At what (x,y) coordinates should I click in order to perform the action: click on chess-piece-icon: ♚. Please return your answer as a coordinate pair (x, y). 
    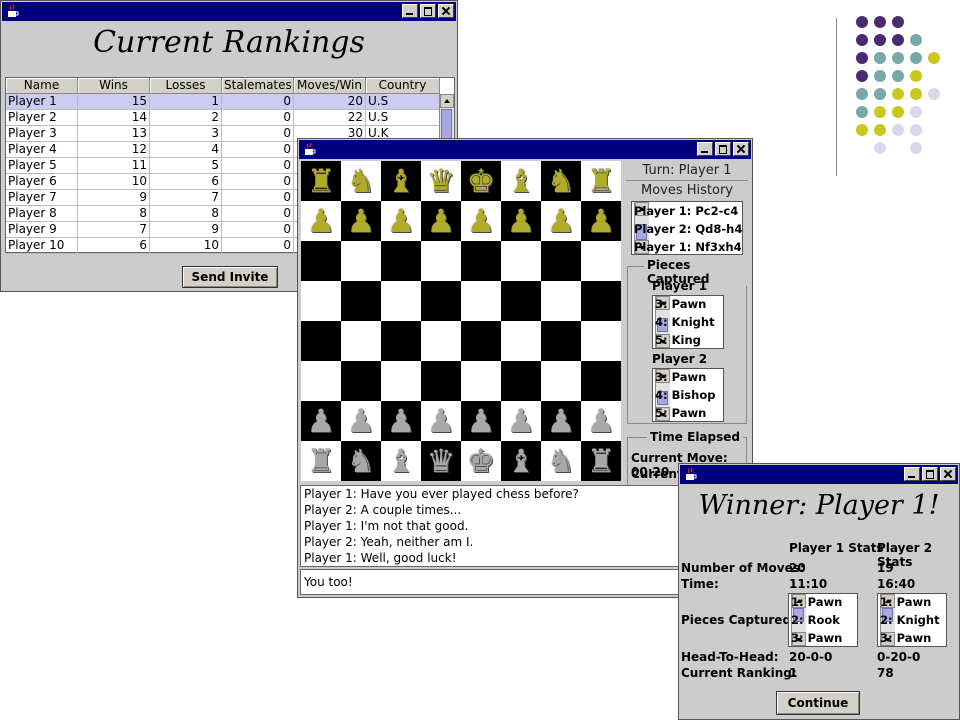
    Looking at the image, I should click on (481, 181).